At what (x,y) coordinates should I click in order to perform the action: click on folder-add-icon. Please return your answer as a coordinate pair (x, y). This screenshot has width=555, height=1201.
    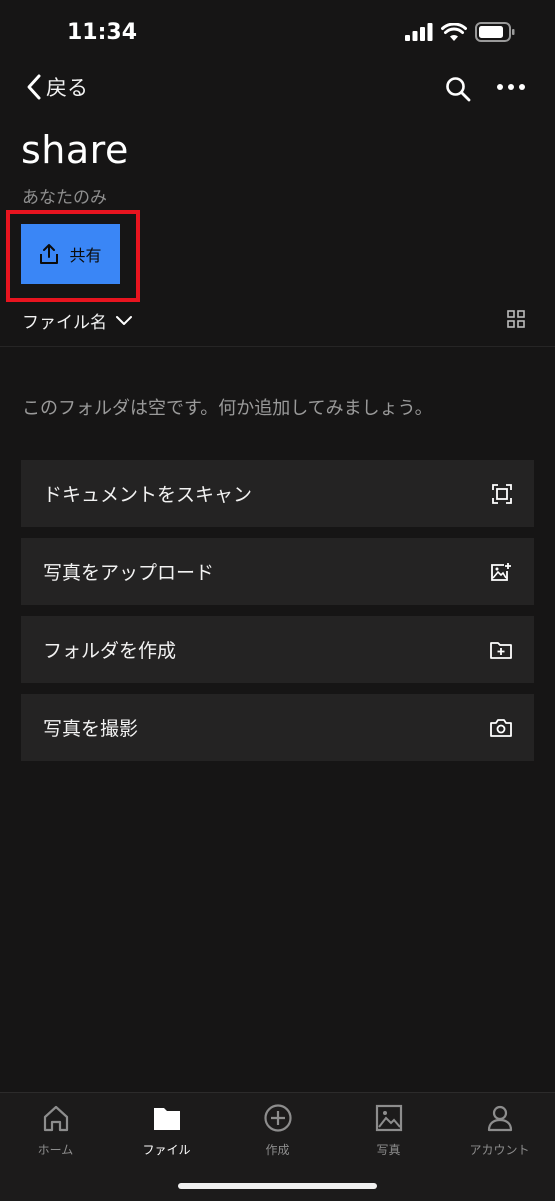
    Looking at the image, I should click on (501, 650).